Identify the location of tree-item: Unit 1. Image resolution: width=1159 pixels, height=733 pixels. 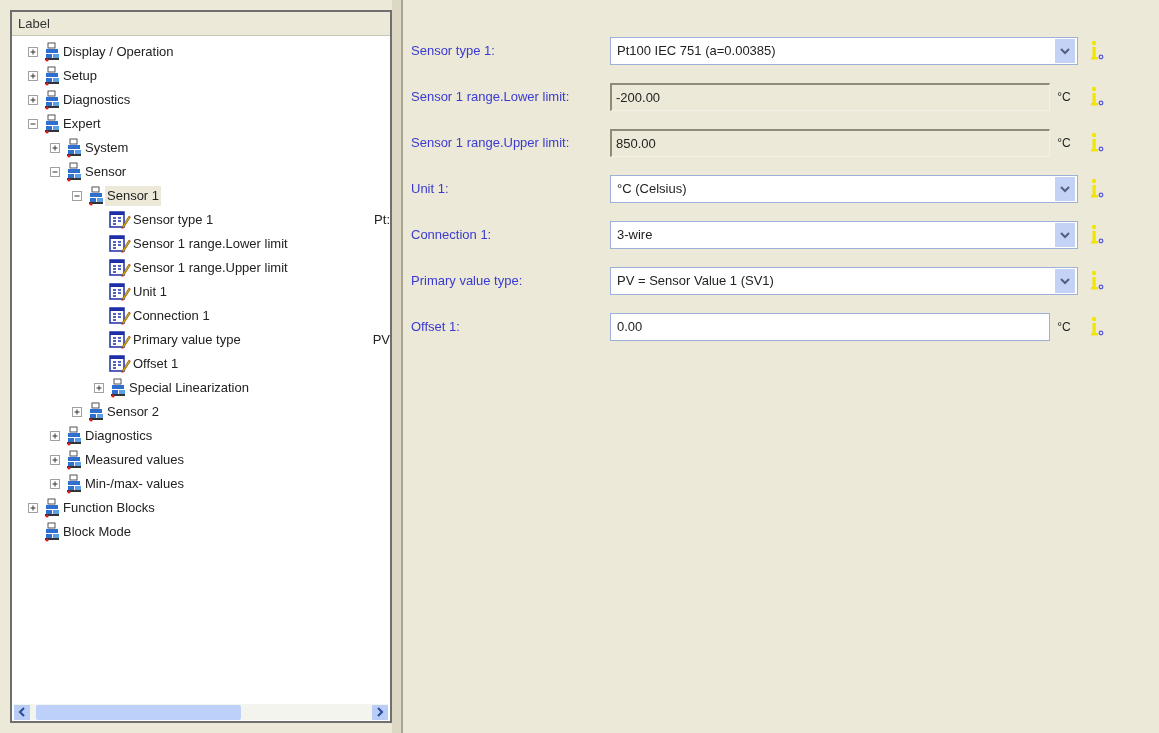
(150, 292).